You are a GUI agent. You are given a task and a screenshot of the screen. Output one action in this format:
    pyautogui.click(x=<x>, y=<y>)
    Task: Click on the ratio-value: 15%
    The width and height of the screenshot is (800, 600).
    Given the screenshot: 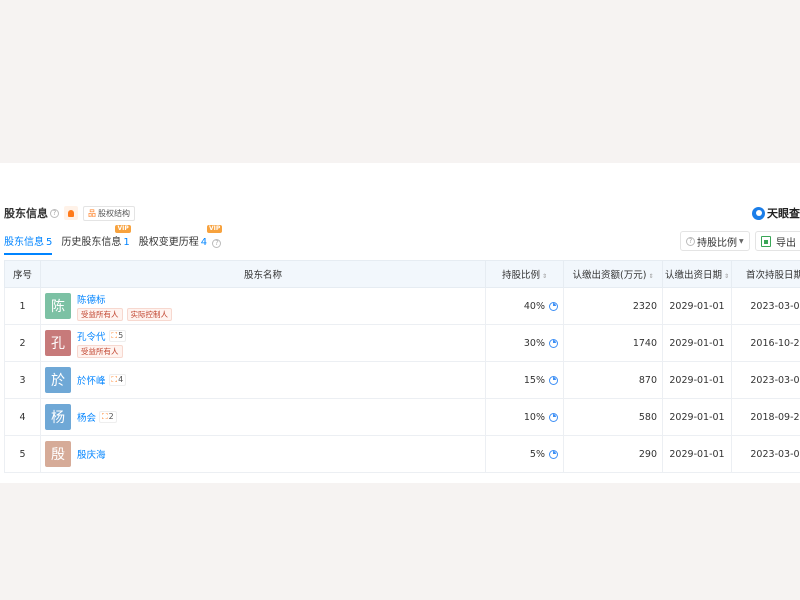 What is the action you would take?
    pyautogui.click(x=534, y=380)
    